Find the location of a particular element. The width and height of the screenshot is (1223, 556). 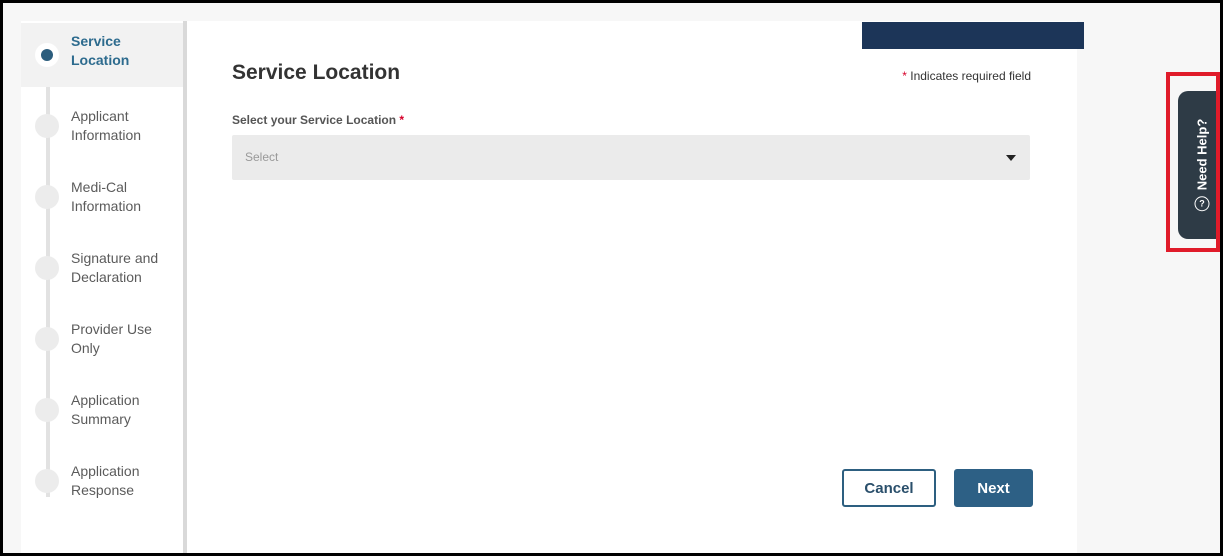

step-label: Medi-Cal Information is located at coordinates (106, 196).